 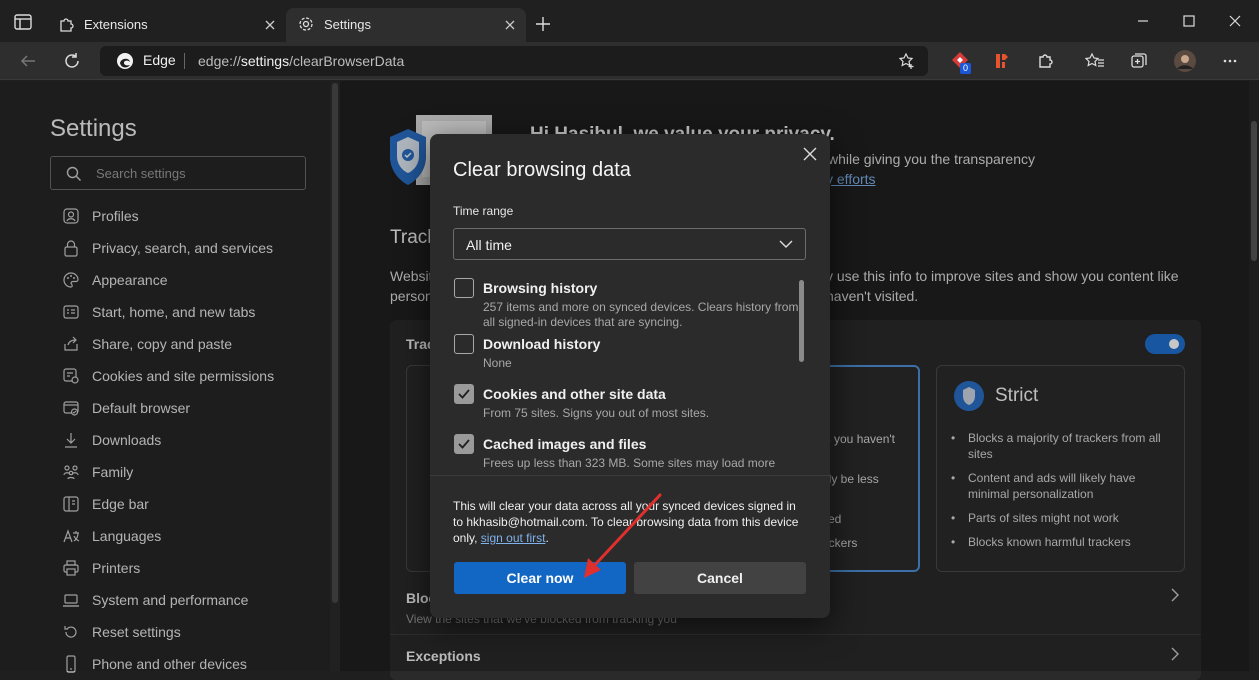 I want to click on clear-now-button: Clear now, so click(x=540, y=578).